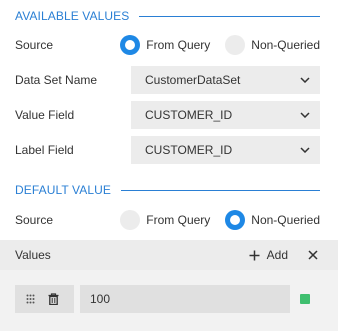  I want to click on available-source-row: Source From Query Non-Queried, so click(167, 45).